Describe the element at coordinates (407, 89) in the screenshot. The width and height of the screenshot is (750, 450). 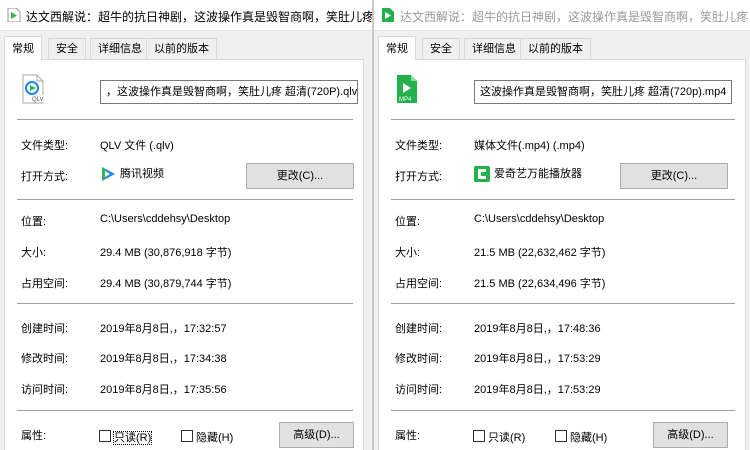
I see `mp4-file-icon: MP4` at that location.